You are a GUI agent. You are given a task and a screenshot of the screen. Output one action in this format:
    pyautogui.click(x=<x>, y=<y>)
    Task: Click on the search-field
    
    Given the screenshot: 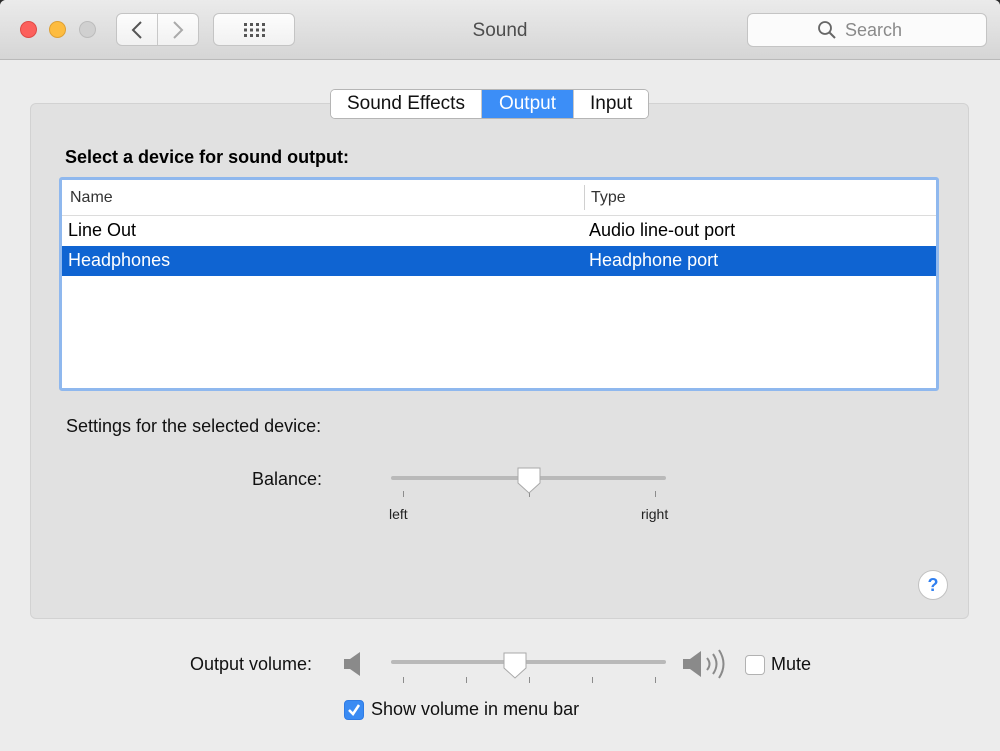 What is the action you would take?
    pyautogui.click(x=867, y=30)
    